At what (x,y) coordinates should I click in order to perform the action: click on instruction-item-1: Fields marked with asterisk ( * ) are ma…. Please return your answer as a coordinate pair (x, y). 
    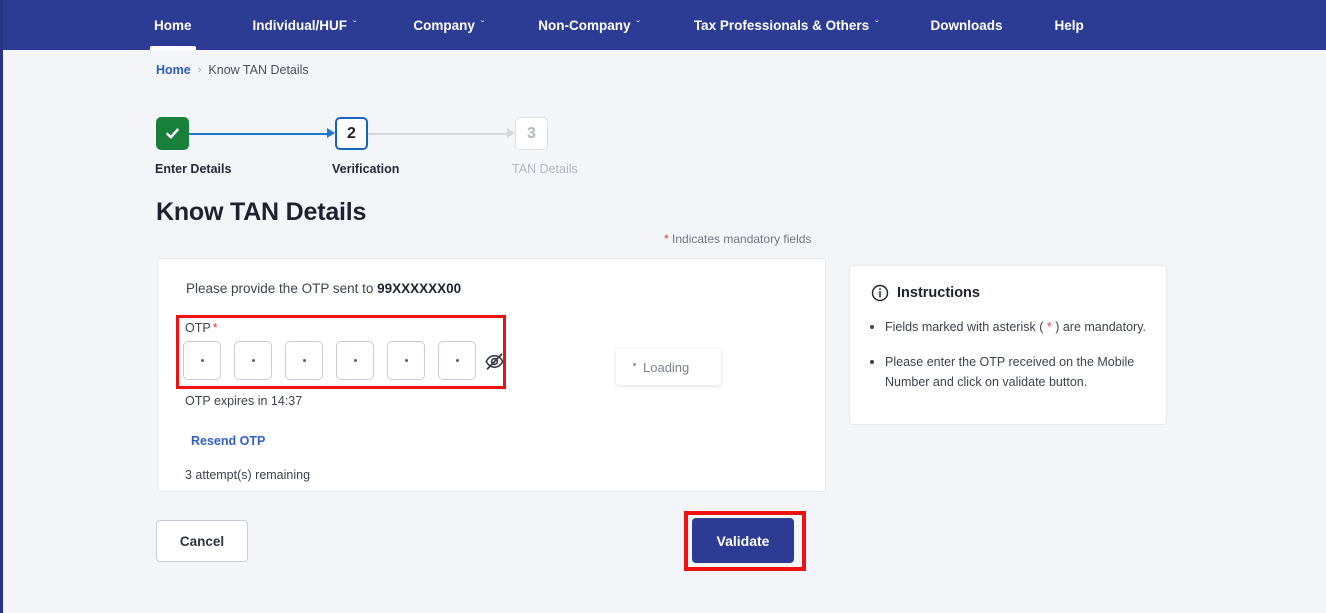
    Looking at the image, I should click on (1010, 327).